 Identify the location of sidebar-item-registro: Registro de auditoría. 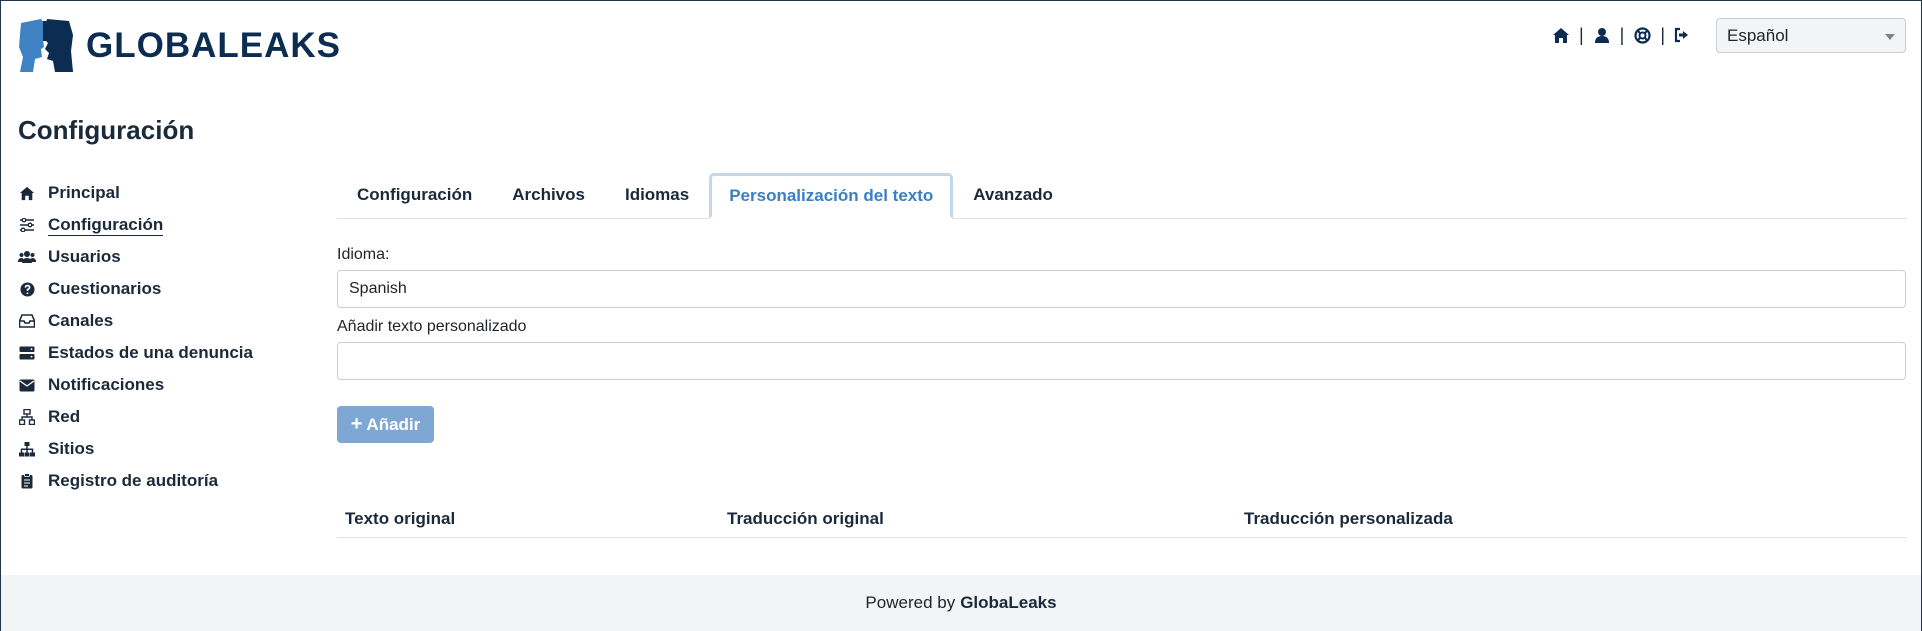
(168, 481).